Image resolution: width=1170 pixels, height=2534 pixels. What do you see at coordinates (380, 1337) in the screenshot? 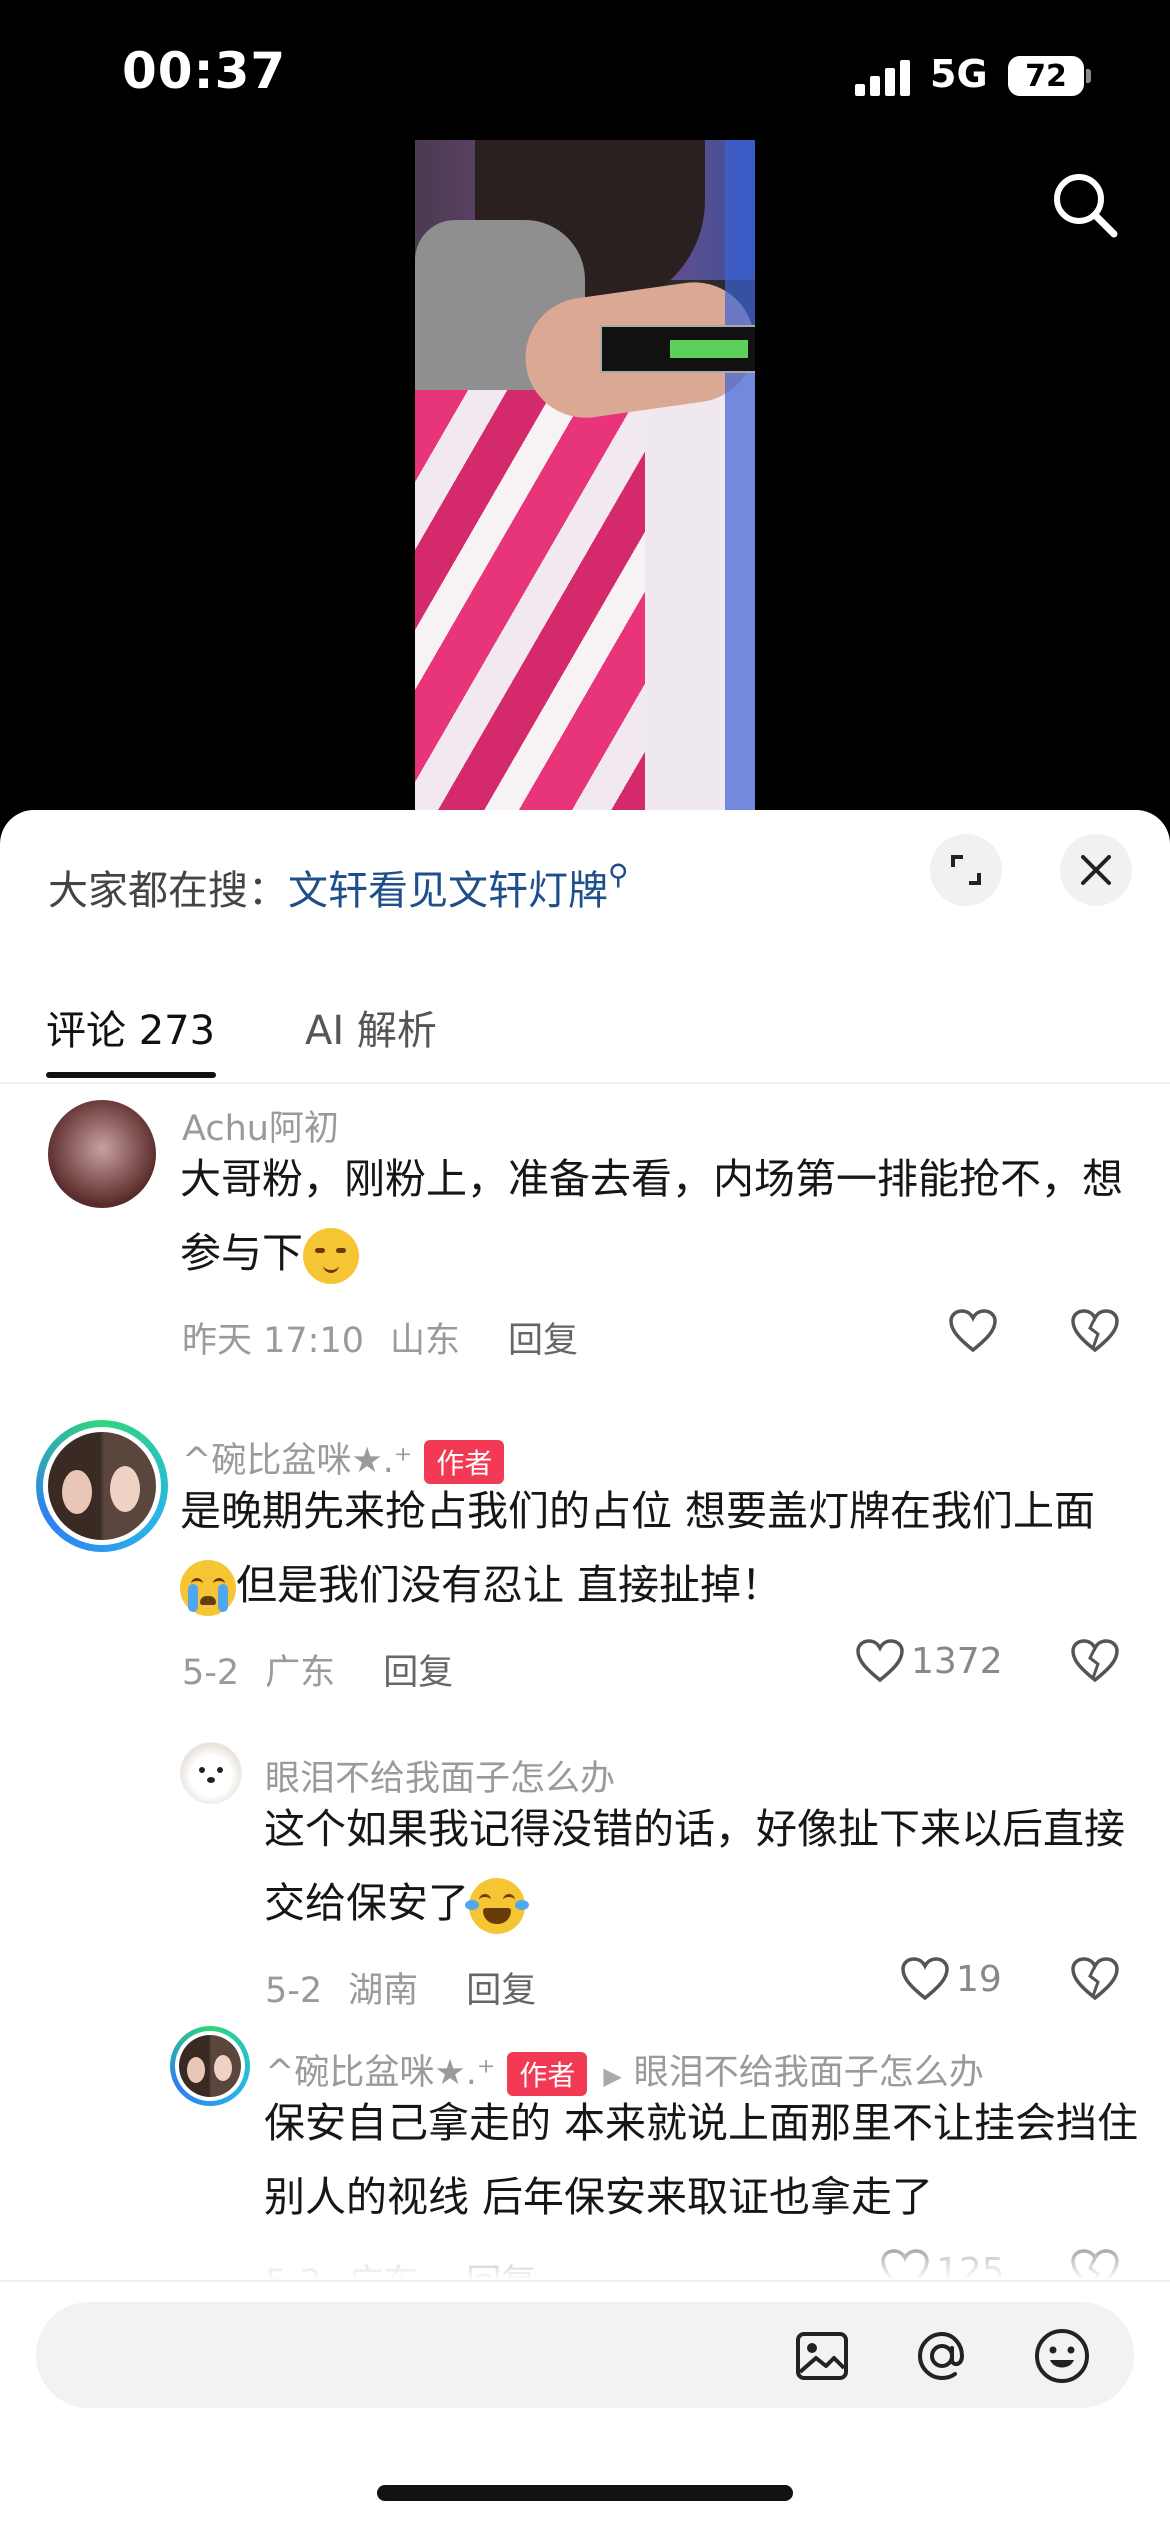
I see `comment-meta: 昨天 17:10 山东 回复` at bounding box center [380, 1337].